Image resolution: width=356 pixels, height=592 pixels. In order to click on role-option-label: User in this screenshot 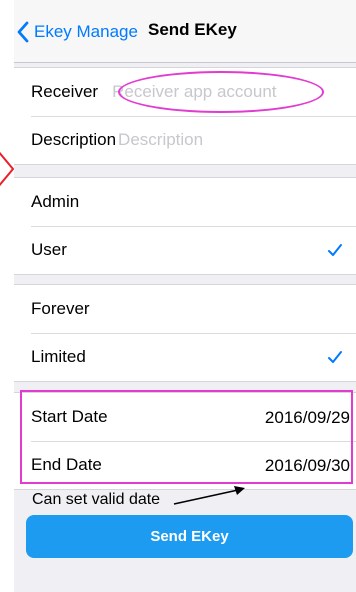, I will do `click(49, 249)`.